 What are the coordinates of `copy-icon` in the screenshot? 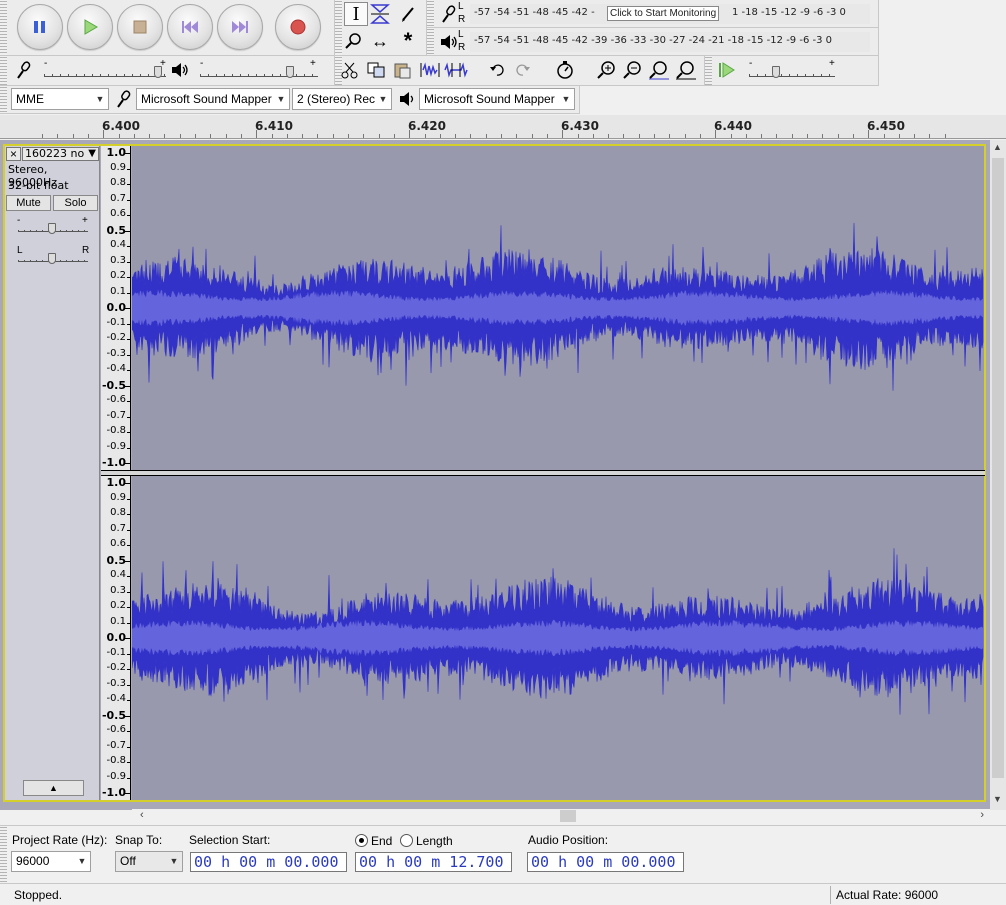 It's located at (376, 70).